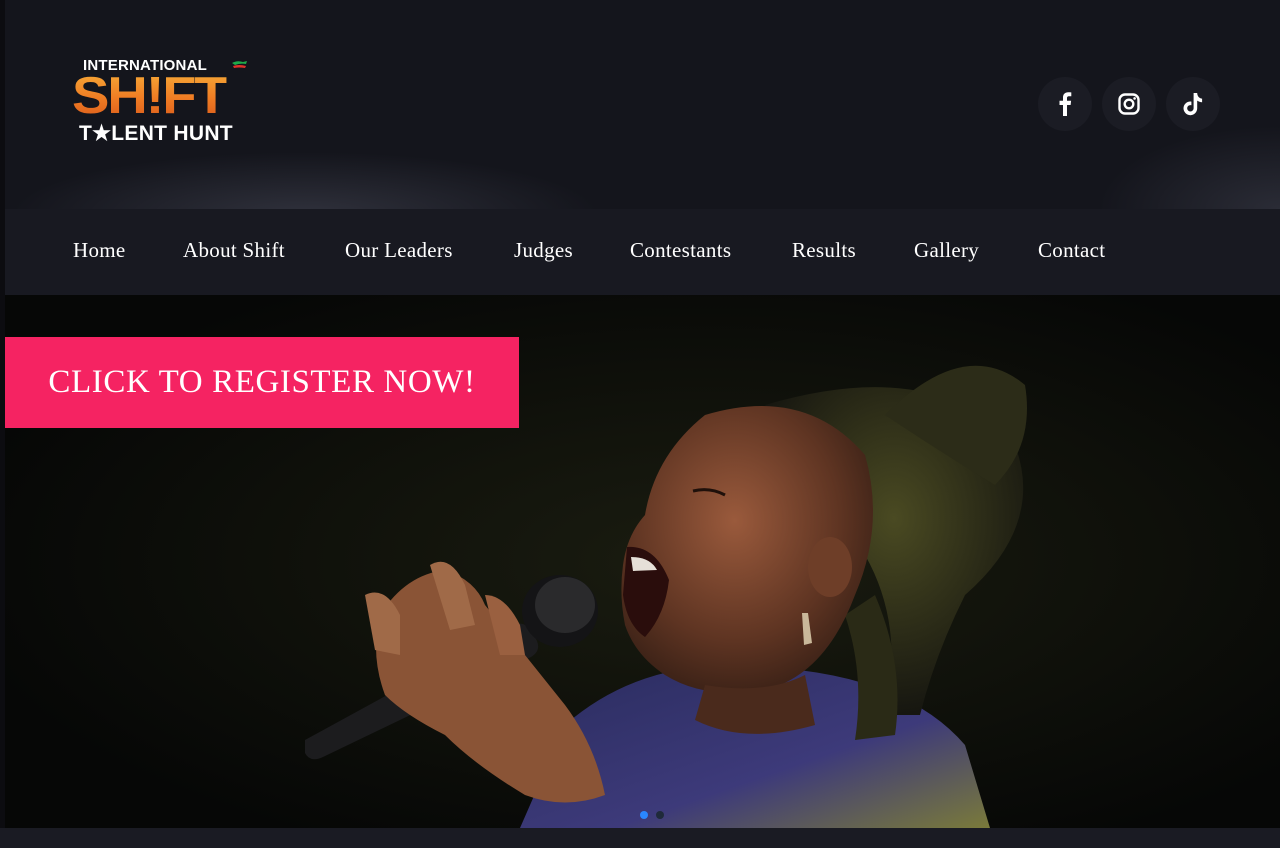 The height and width of the screenshot is (848, 1280). What do you see at coordinates (946, 250) in the screenshot?
I see `nav-item-gallery: Gallery` at bounding box center [946, 250].